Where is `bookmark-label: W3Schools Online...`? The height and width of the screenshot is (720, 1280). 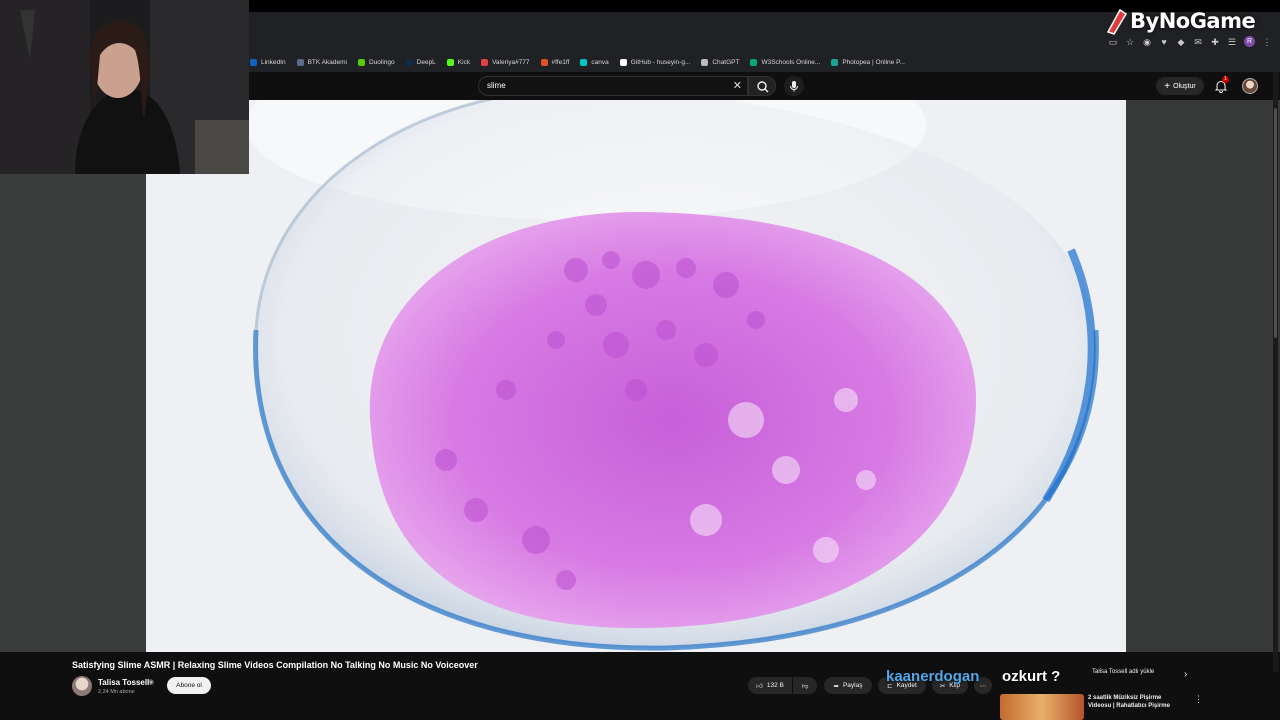 bookmark-label: W3Schools Online... is located at coordinates (791, 62).